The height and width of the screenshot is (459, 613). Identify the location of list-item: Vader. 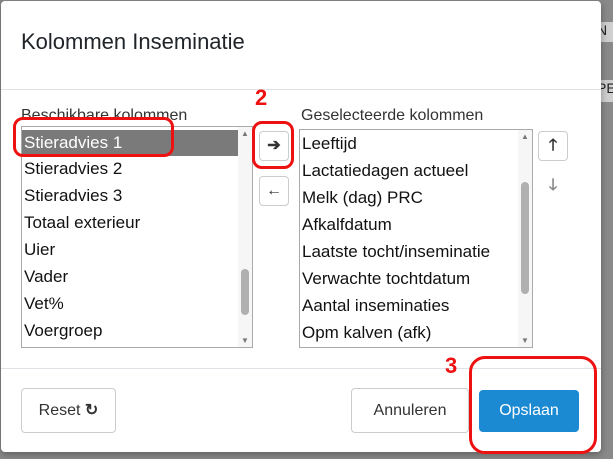
(46, 277).